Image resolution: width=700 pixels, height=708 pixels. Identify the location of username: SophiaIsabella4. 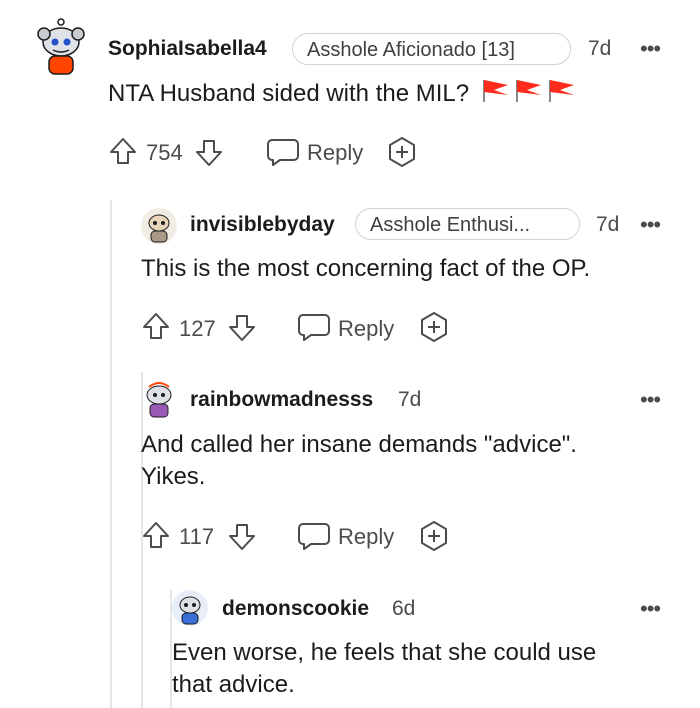
(187, 49).